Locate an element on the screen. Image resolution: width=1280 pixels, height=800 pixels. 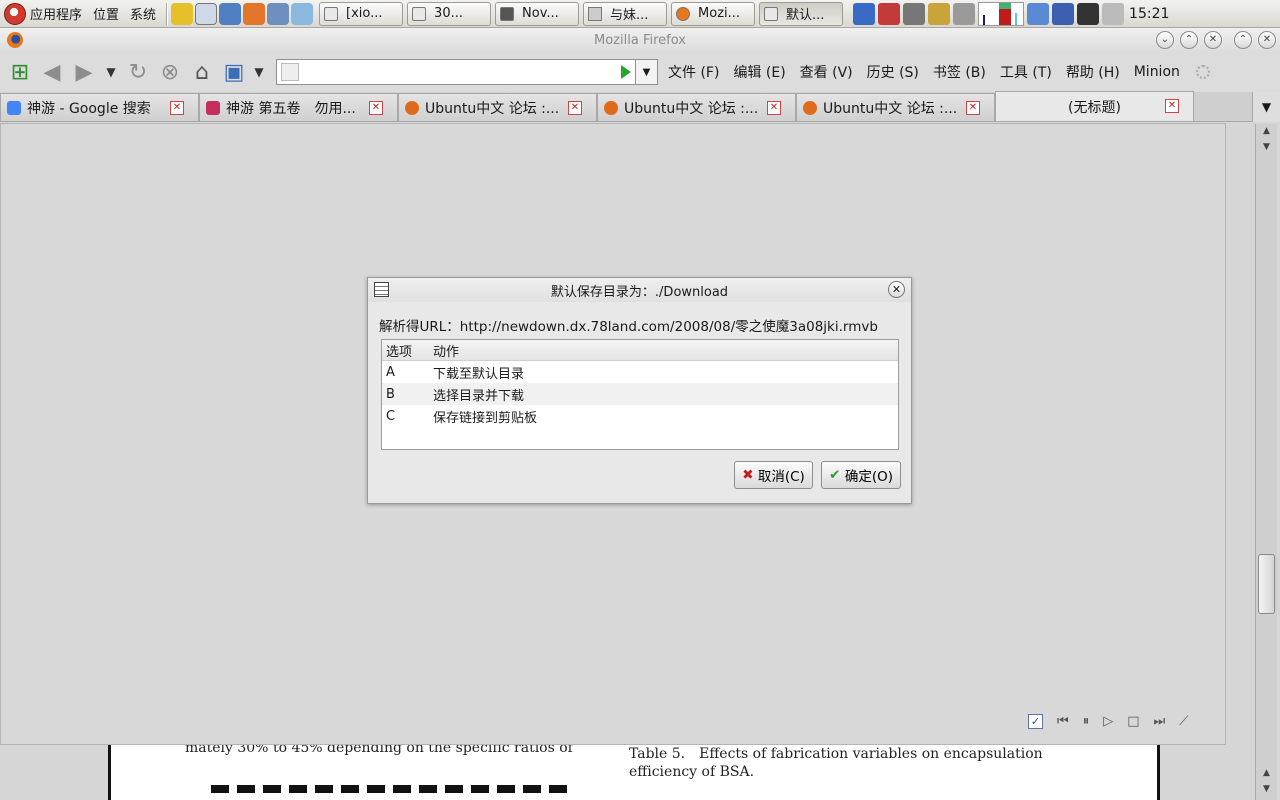
history-dropdown-icon: ▼ is located at coordinates (111, 72).